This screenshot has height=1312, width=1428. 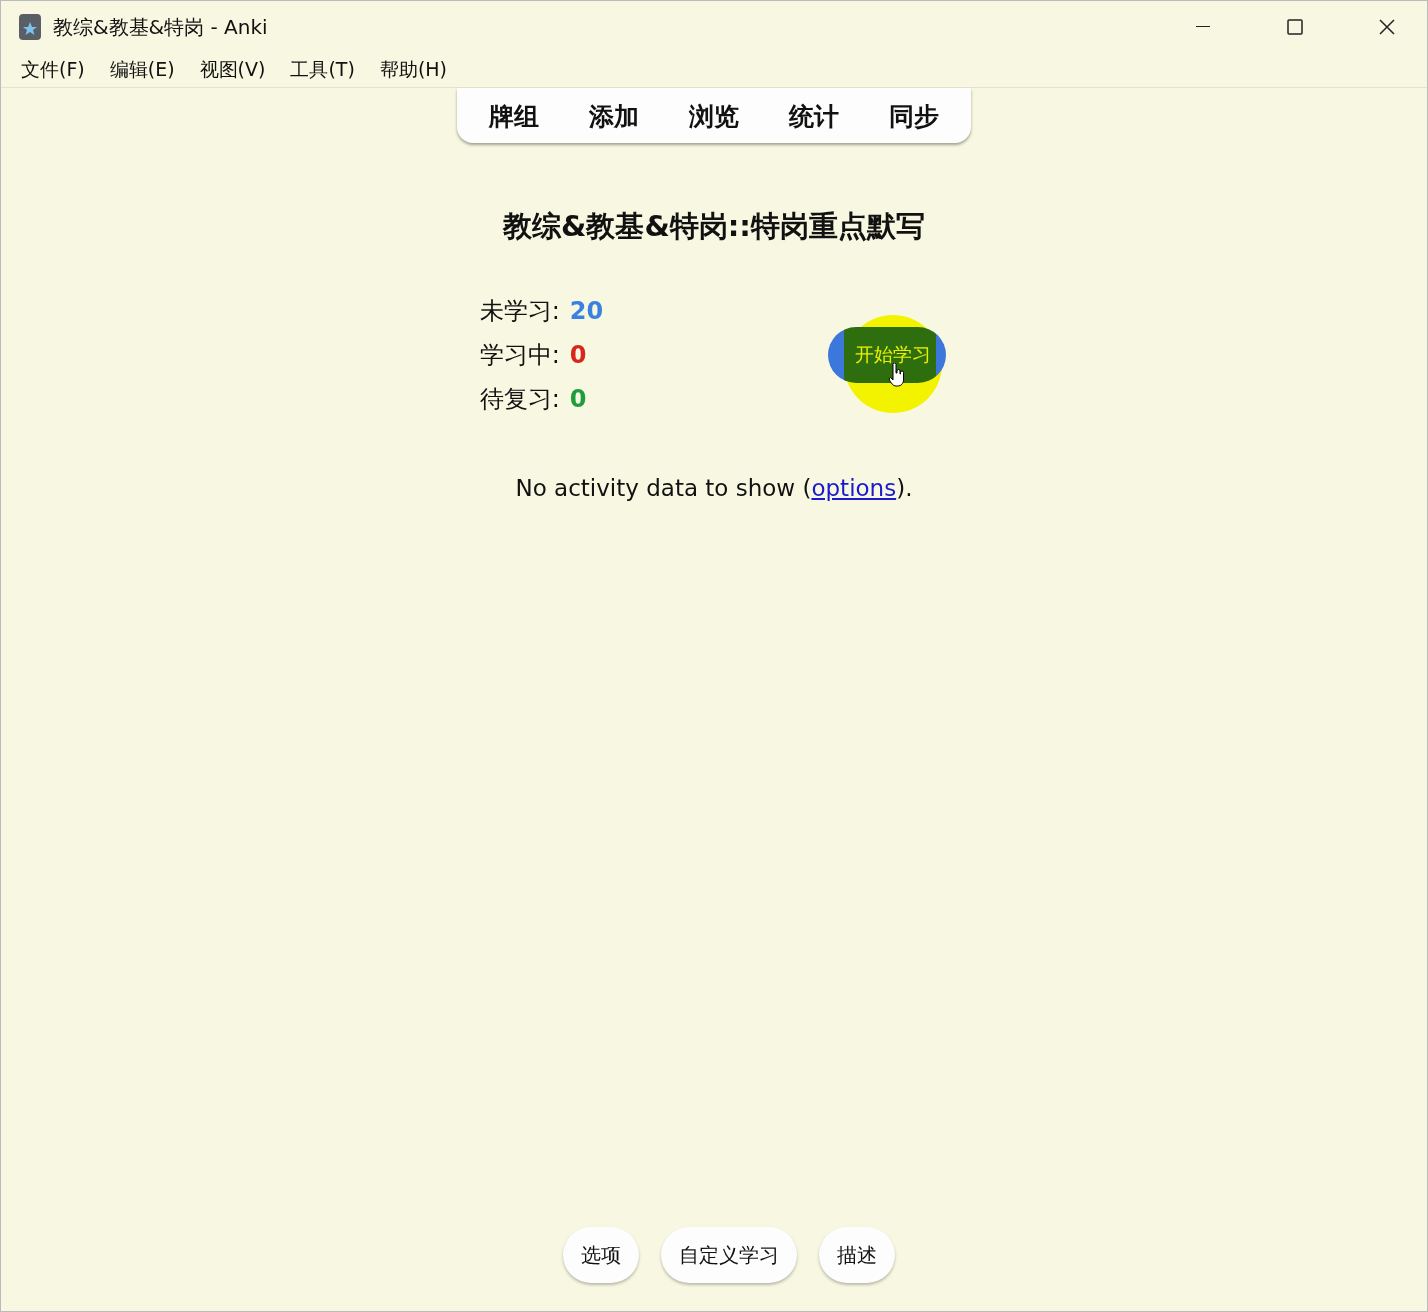 What do you see at coordinates (519, 311) in the screenshot?
I see `count-label: 未学习:` at bounding box center [519, 311].